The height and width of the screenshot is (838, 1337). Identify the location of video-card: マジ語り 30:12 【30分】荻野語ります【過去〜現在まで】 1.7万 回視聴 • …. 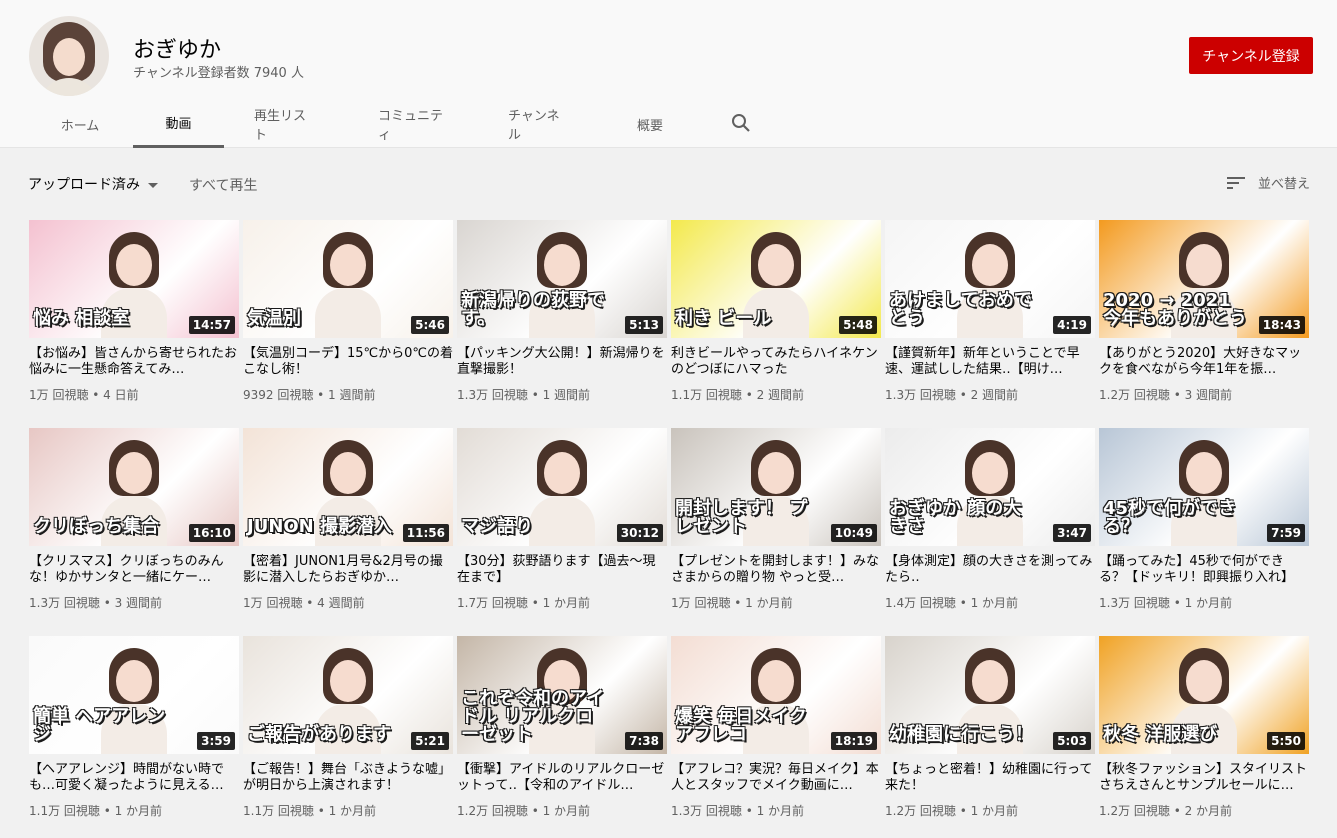
(562, 519).